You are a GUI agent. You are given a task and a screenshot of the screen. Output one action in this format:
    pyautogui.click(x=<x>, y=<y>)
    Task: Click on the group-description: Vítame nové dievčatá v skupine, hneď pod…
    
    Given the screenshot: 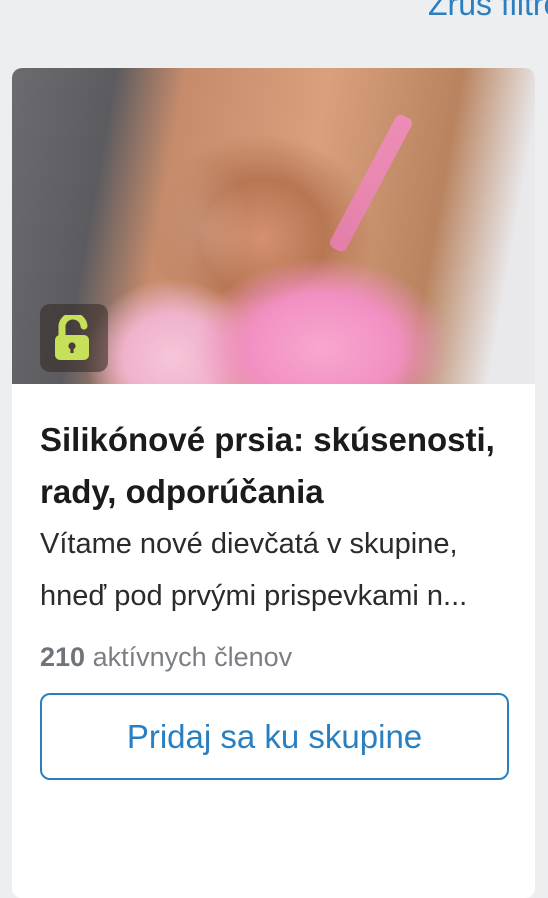 What is the action you would take?
    pyautogui.click(x=254, y=570)
    